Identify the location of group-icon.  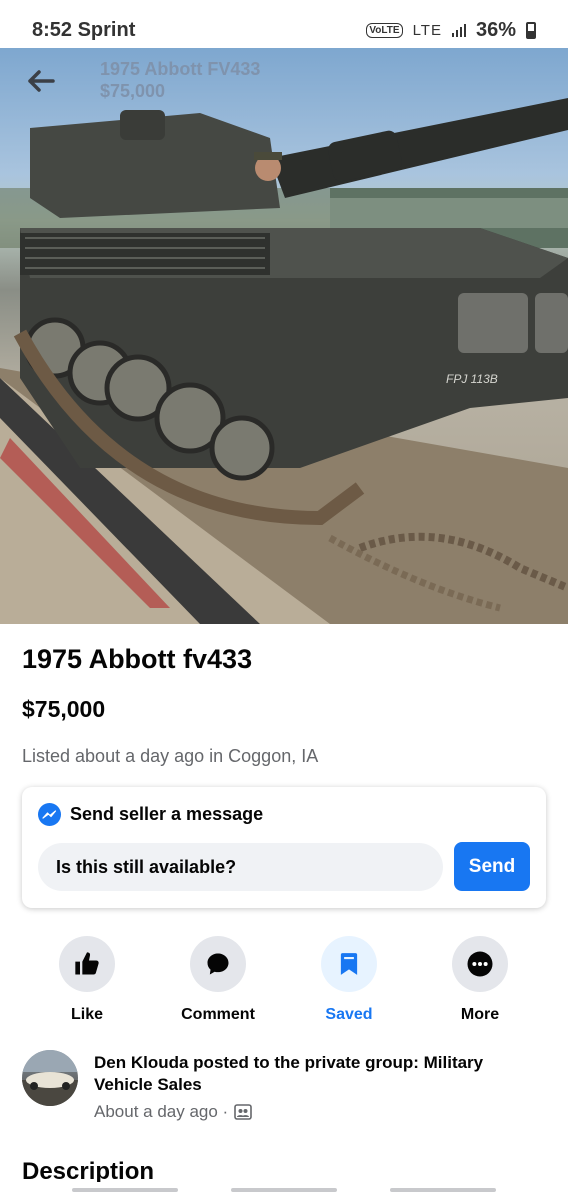
(243, 1112).